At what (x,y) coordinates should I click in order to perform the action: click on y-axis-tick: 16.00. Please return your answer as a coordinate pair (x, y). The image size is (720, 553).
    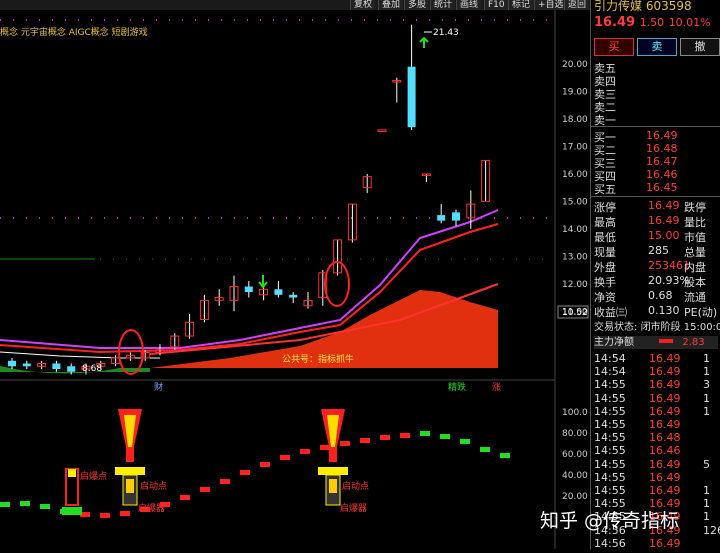
    Looking at the image, I should click on (575, 175).